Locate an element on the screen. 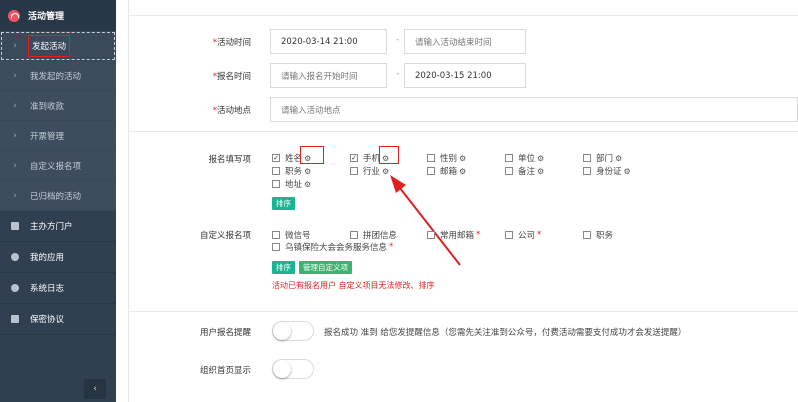 The height and width of the screenshot is (402, 798). sidebar-item-label: 发起活动 is located at coordinates (49, 45).